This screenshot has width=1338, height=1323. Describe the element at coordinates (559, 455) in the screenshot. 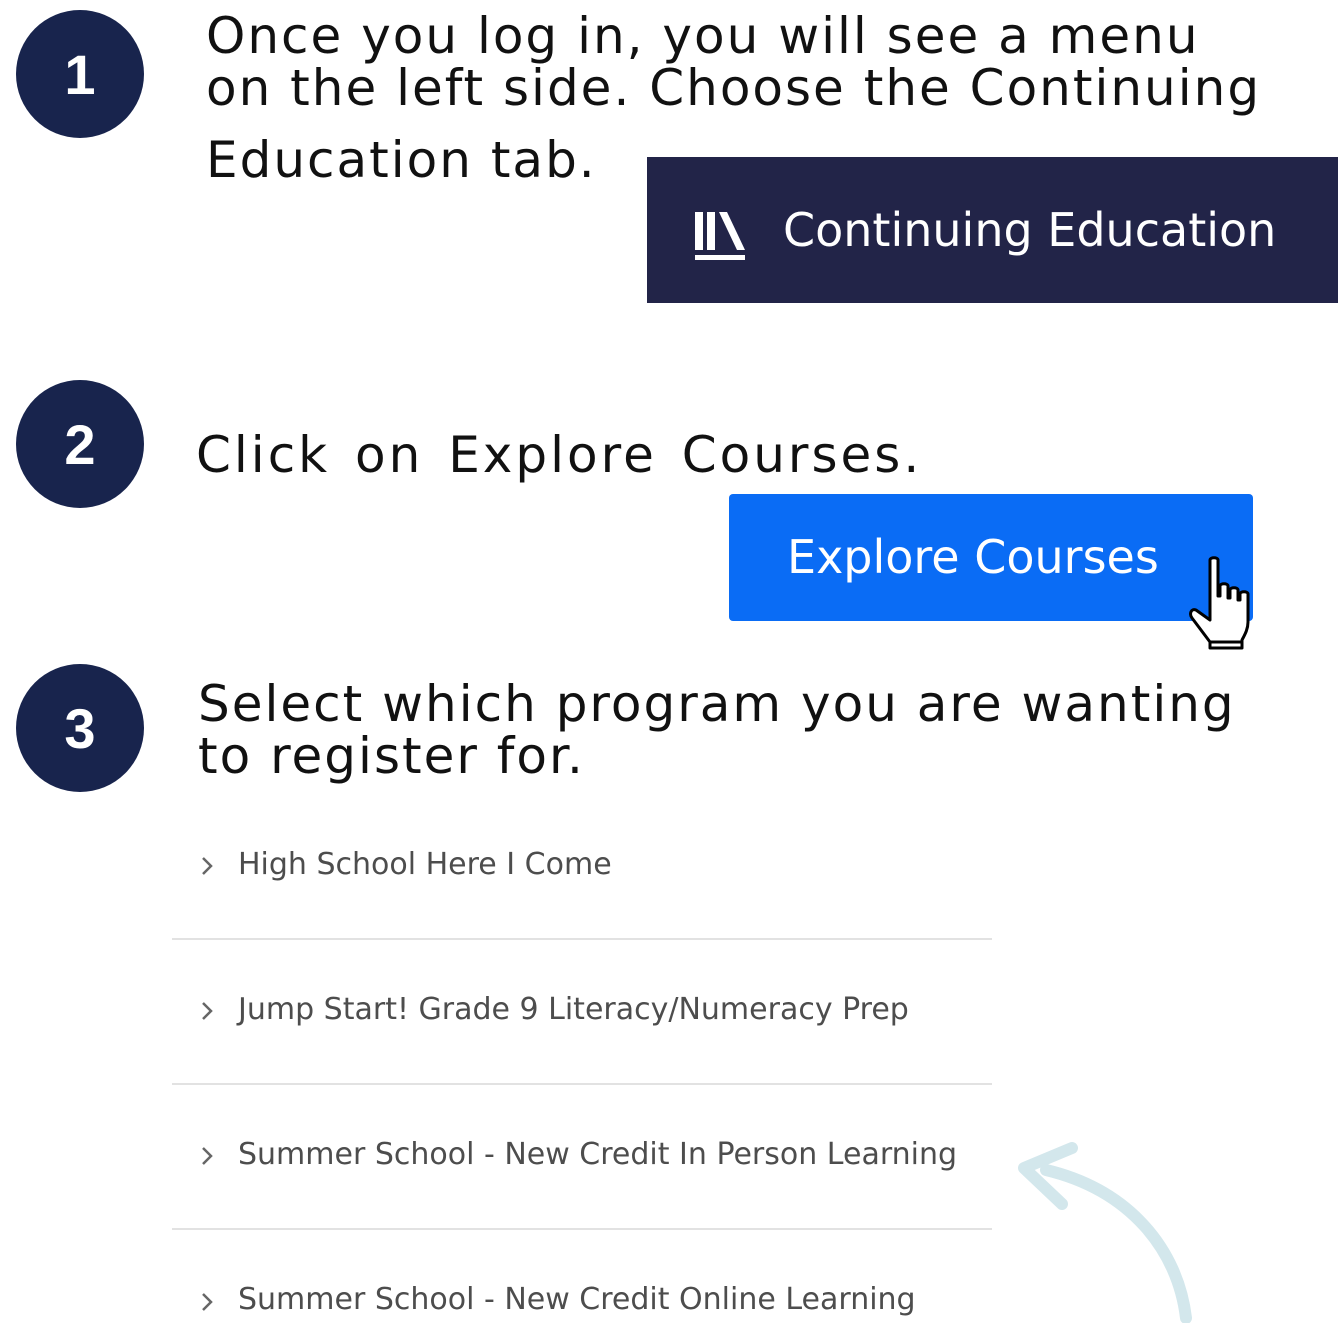

I see `step-2-line-1: Click on Explore Courses.` at that location.